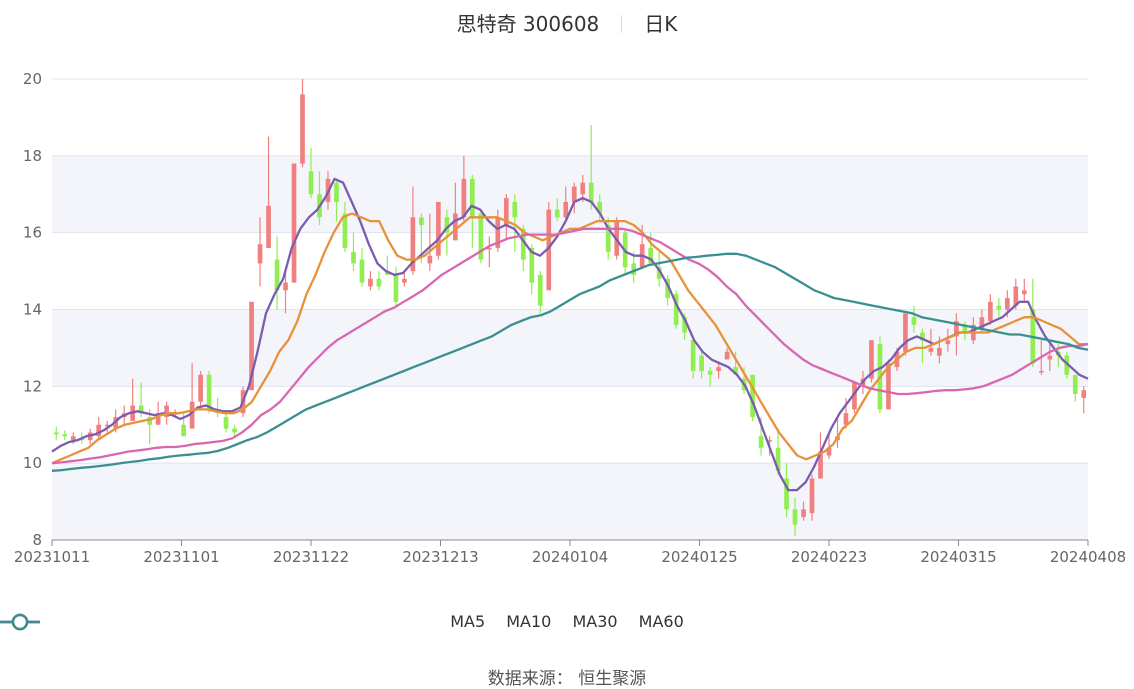 This screenshot has height=689, width=1134. What do you see at coordinates (32, 386) in the screenshot?
I see `y-tick-label: 12` at bounding box center [32, 386].